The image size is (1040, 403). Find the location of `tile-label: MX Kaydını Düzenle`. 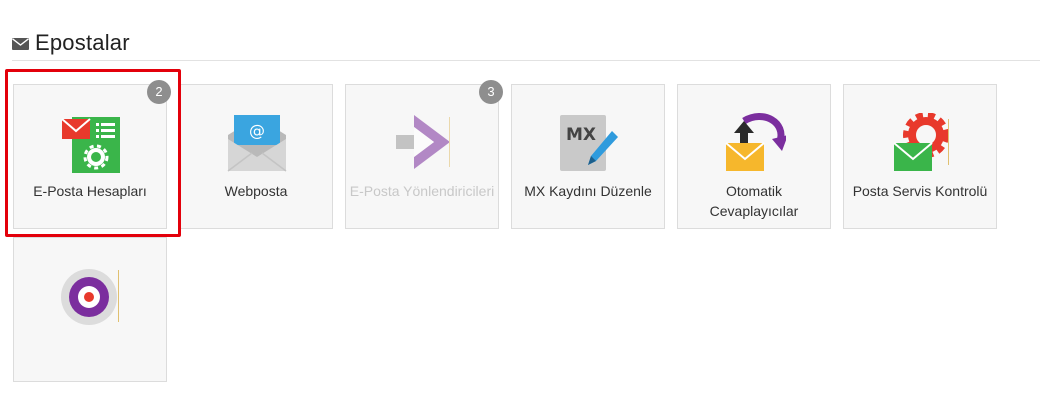

tile-label: MX Kaydını Düzenle is located at coordinates (588, 191).